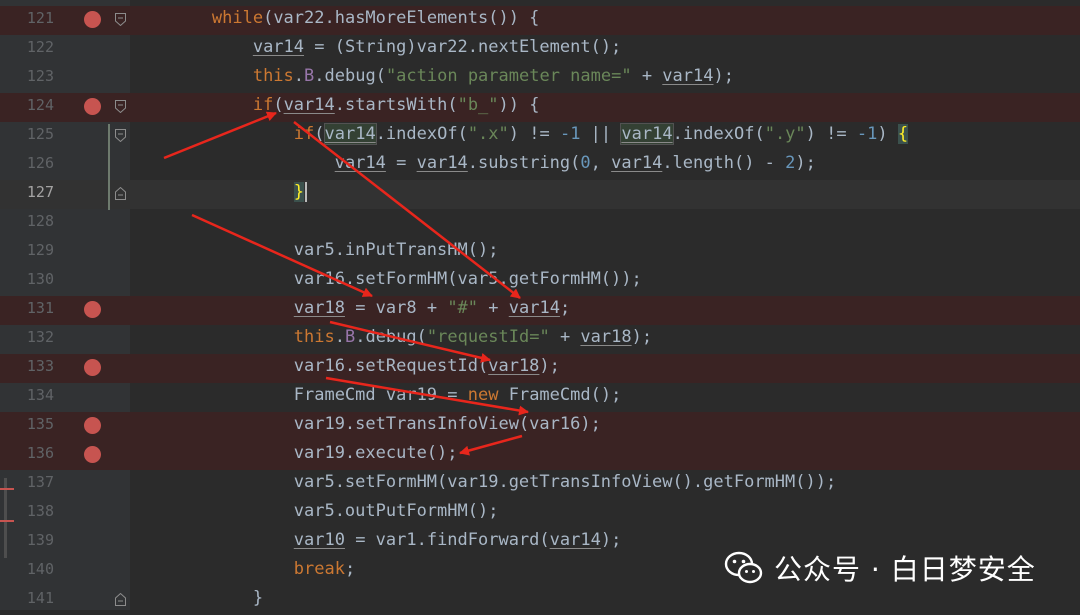 The image size is (1080, 615). Describe the element at coordinates (27, 337) in the screenshot. I see `line-number: 132` at that location.